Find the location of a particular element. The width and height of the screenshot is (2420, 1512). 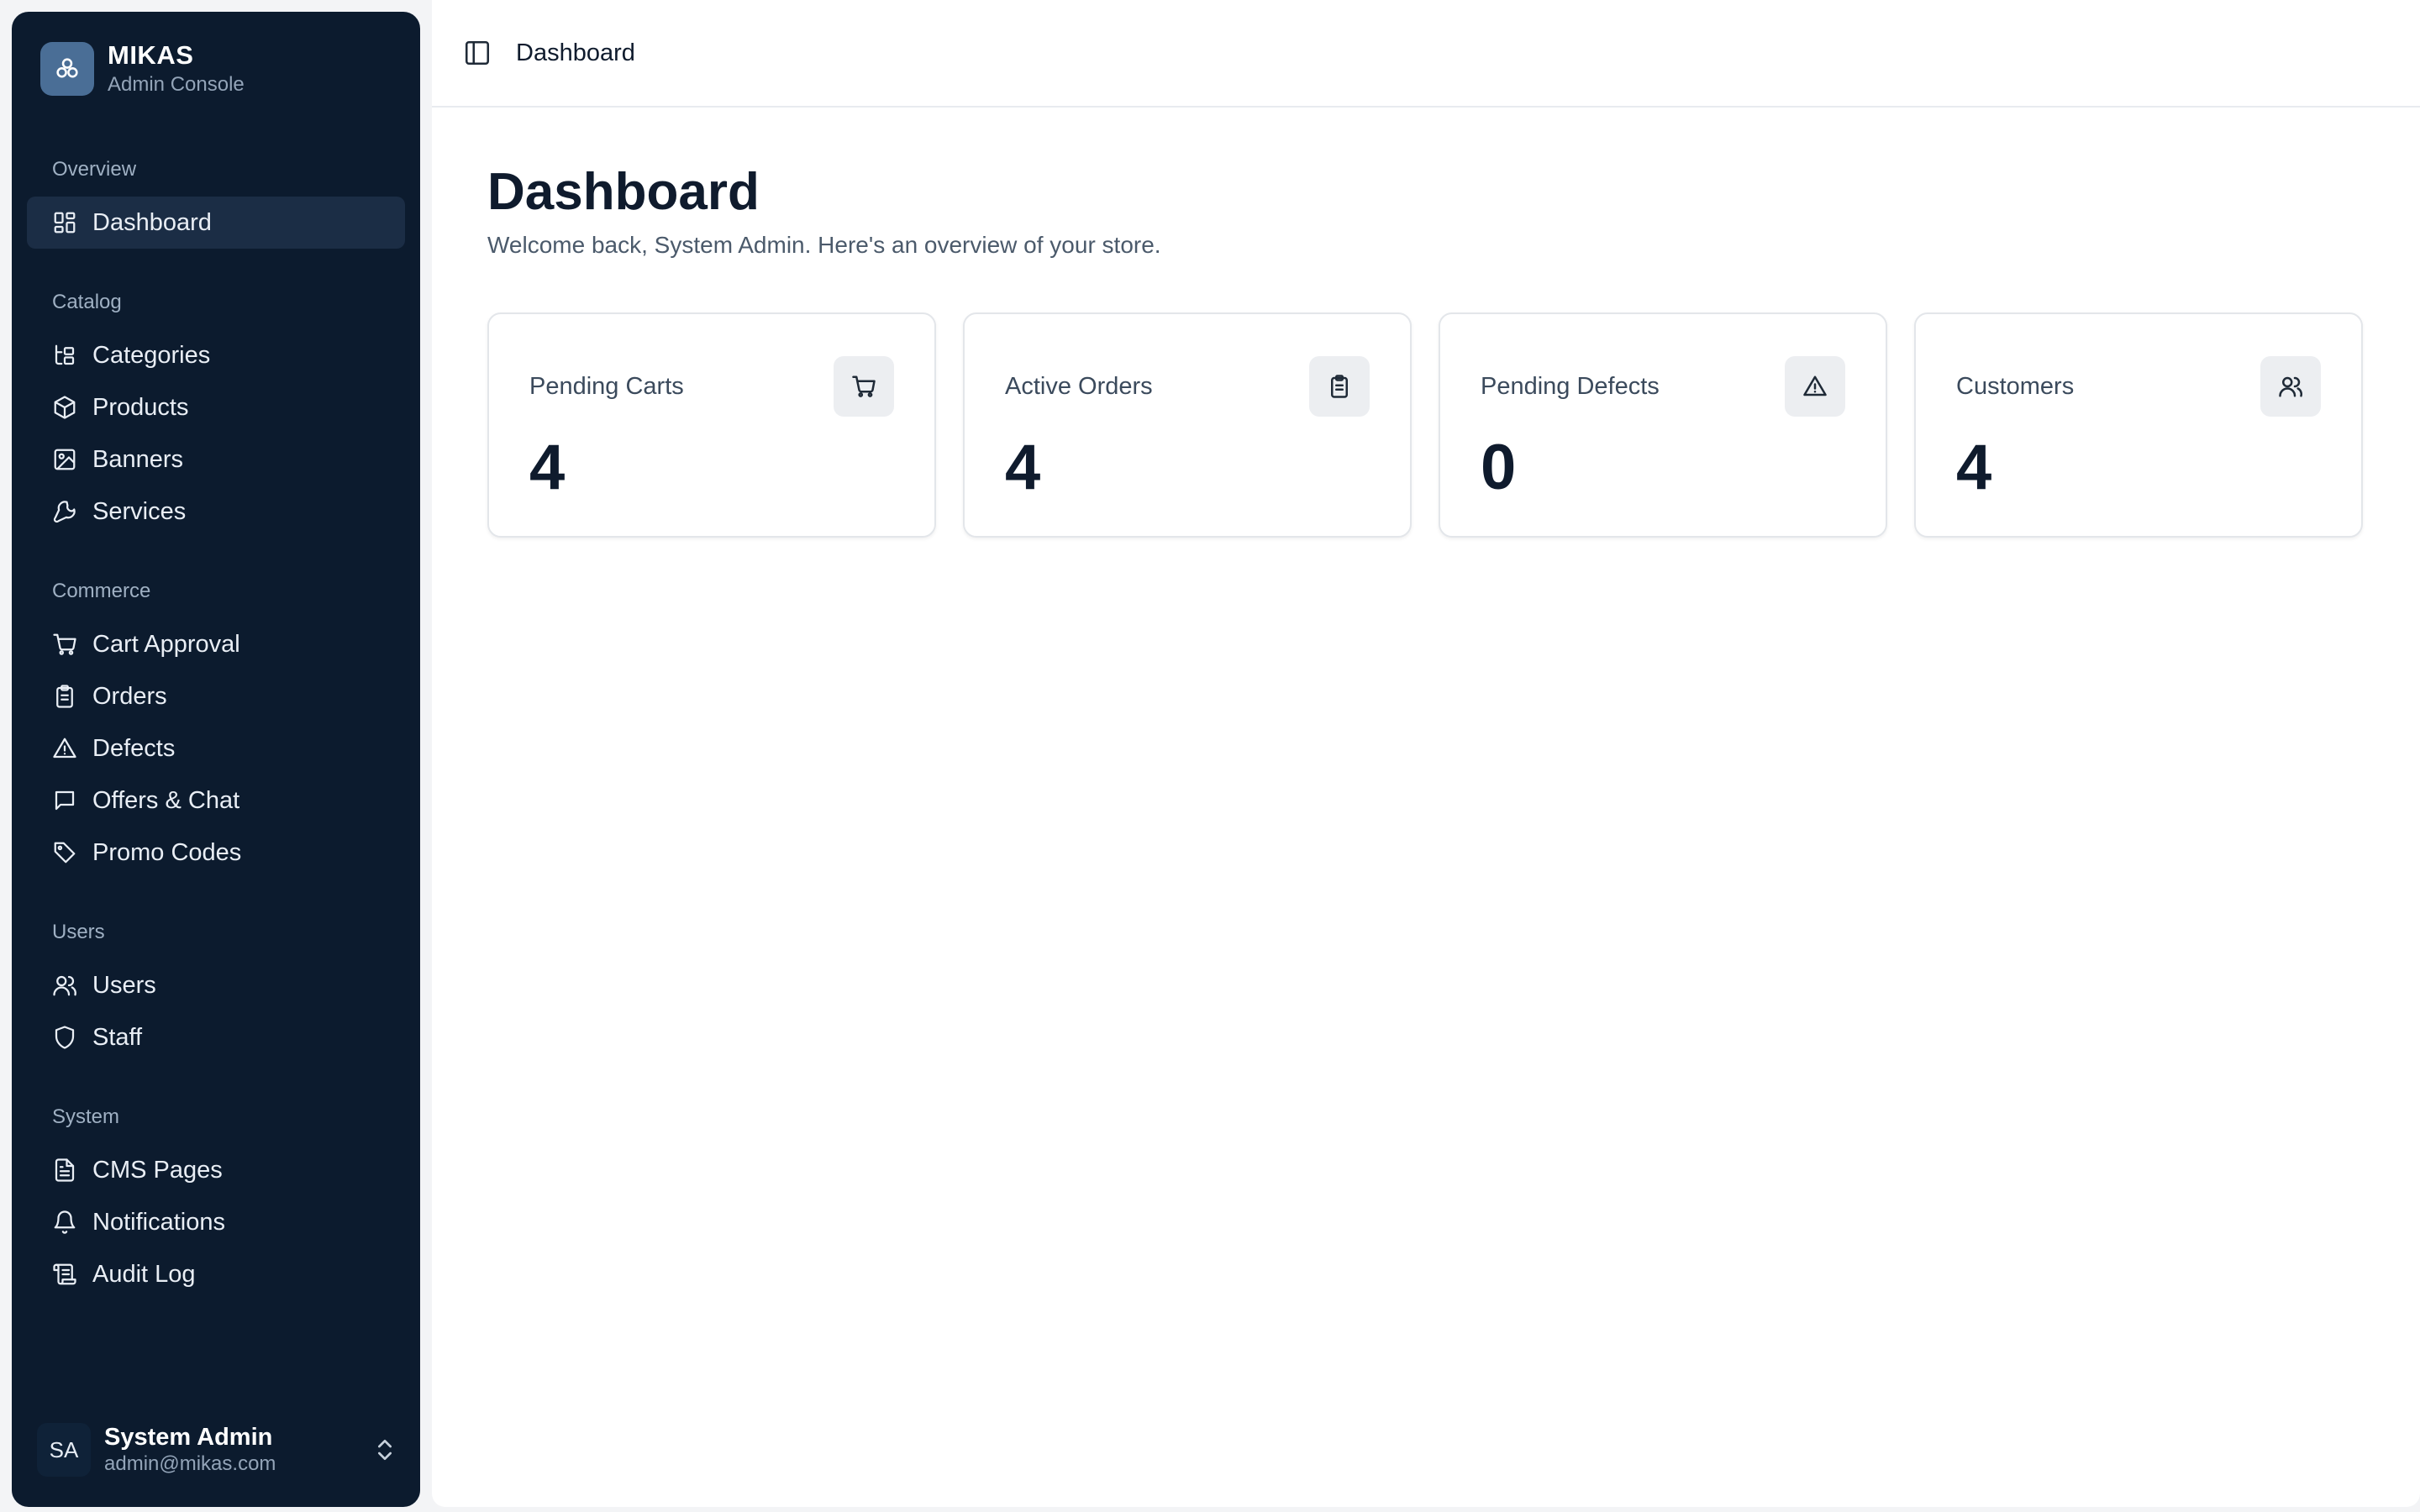

brand: MIKAS Admin Console is located at coordinates (142, 68).